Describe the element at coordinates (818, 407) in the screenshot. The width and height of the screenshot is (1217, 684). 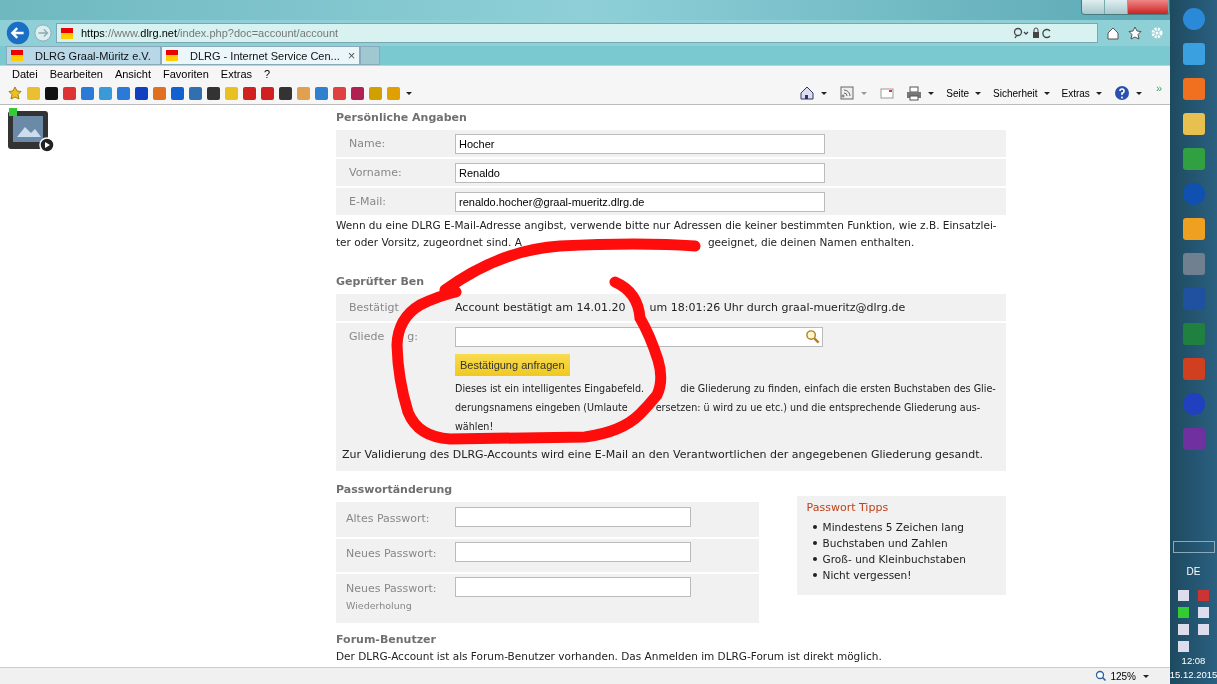
I see `help-text: ersetzen: ü wird zu ue etc.) und die entsprechende Gliederung aus-` at that location.